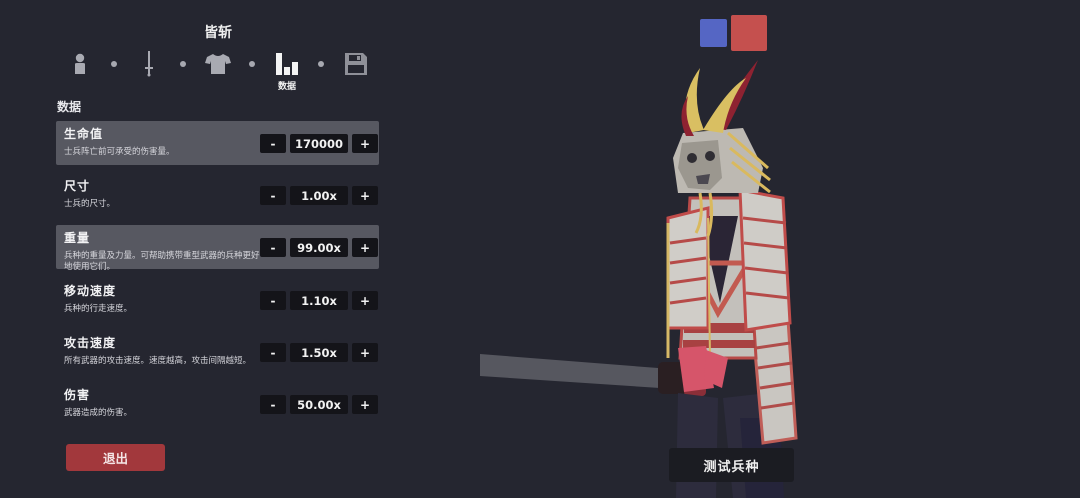  Describe the element at coordinates (158, 361) in the screenshot. I see `stat-description: 所有武器的攻击速度。速度越高，攻击间隔越短。` at that location.